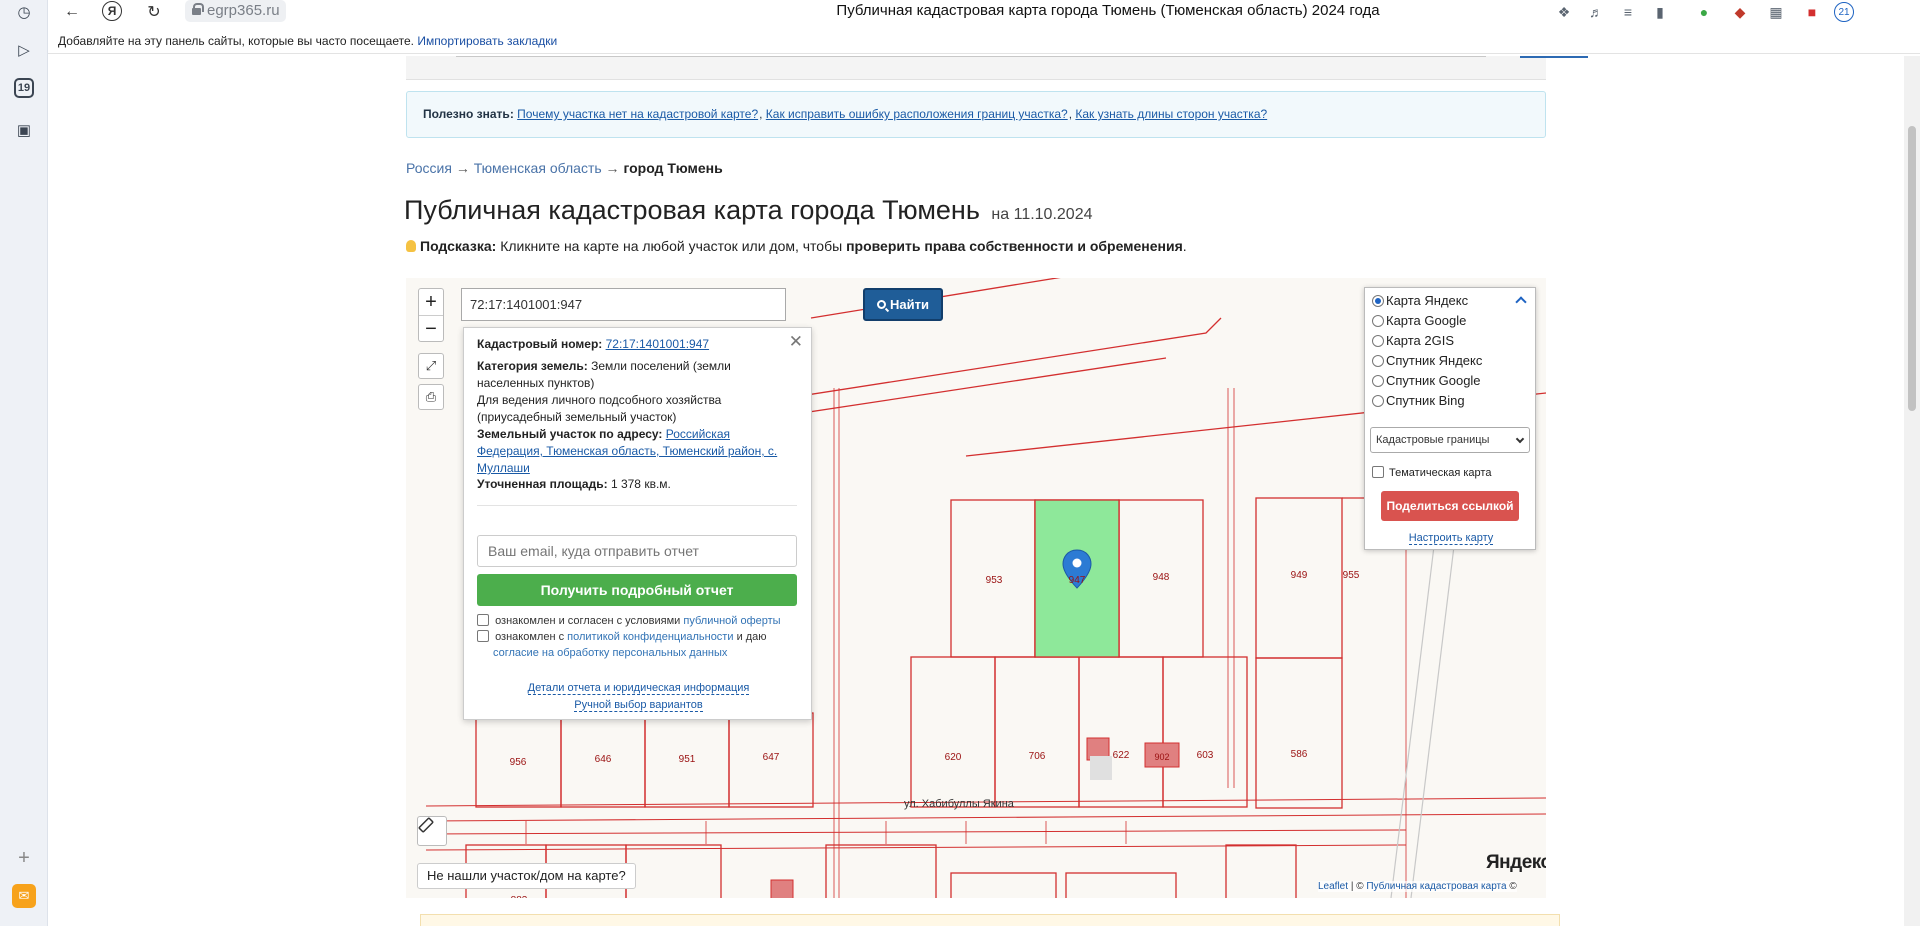 Image resolution: width=1920 pixels, height=926 pixels. I want to click on chevron-down-icon, so click(1520, 439).